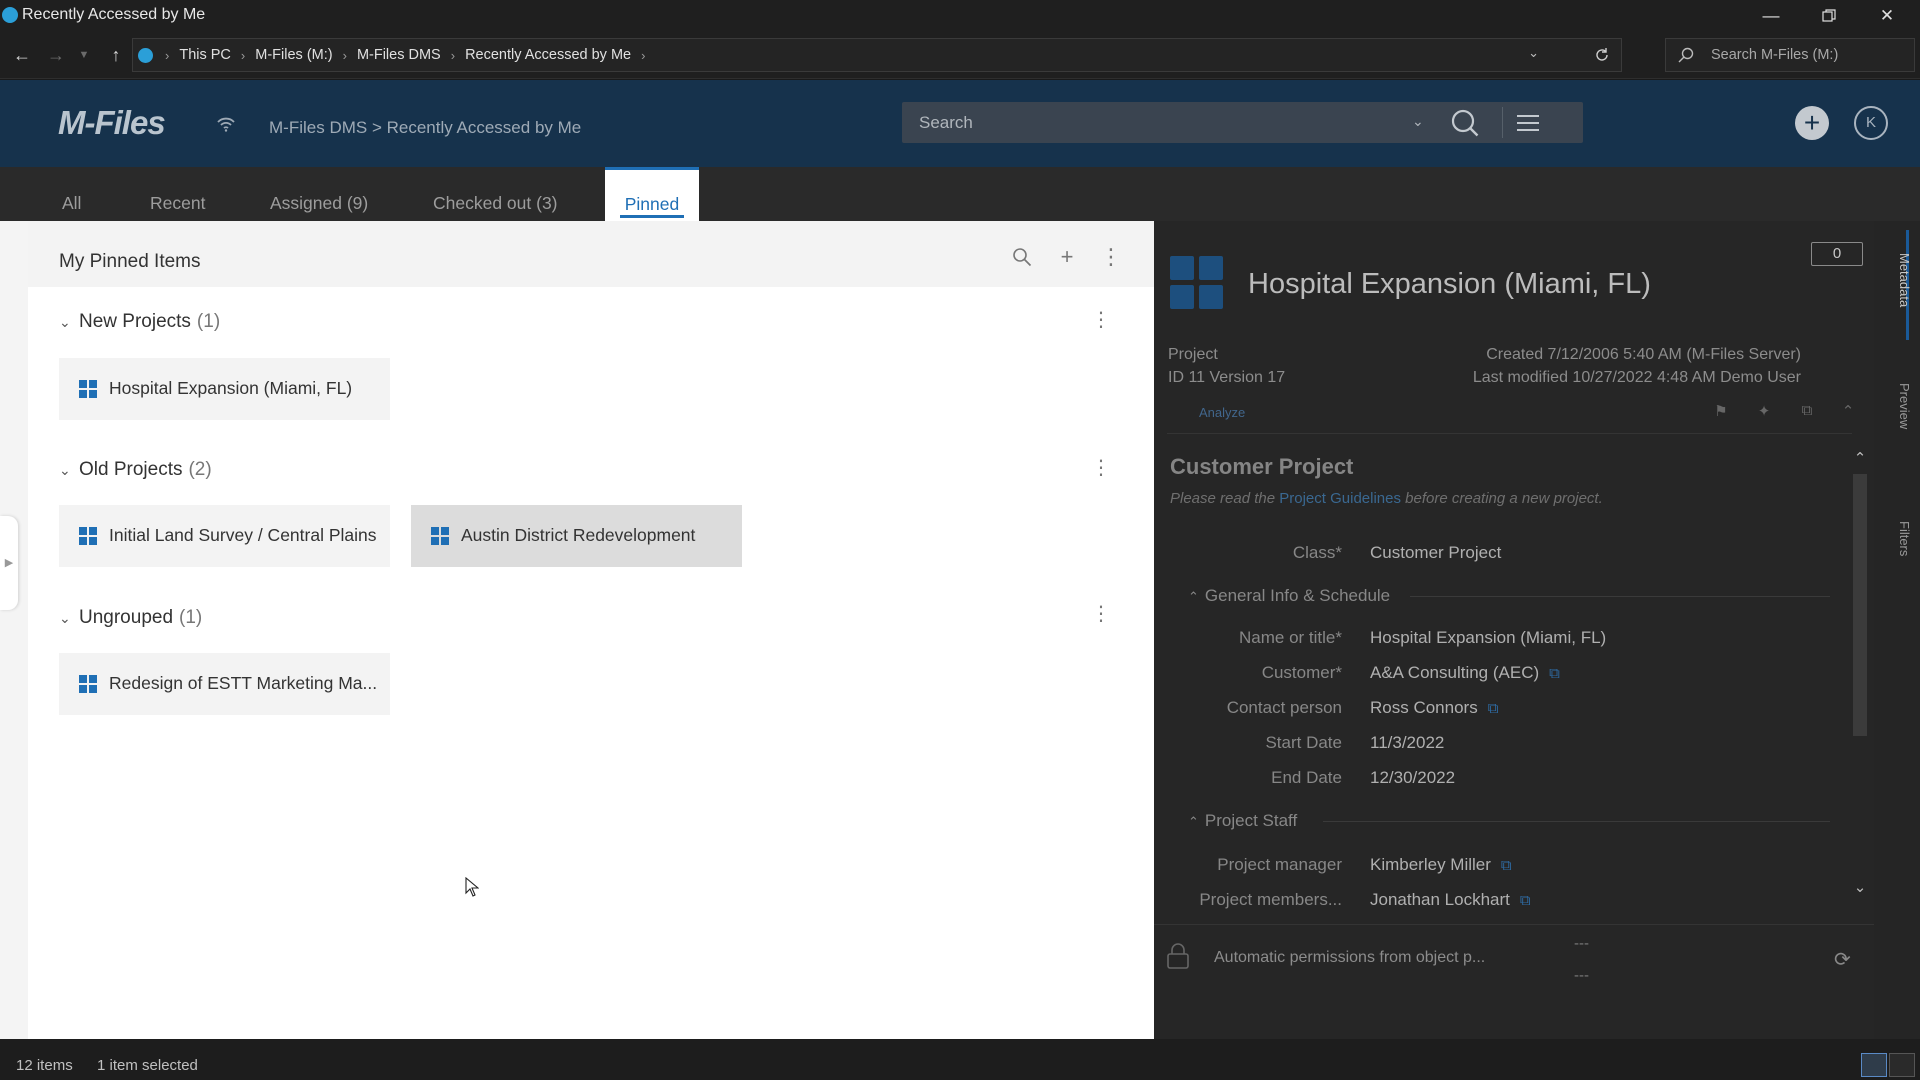 The image size is (1920, 1080). I want to click on section-general-info: ⌃ General Info & Schedule, so click(1509, 596).